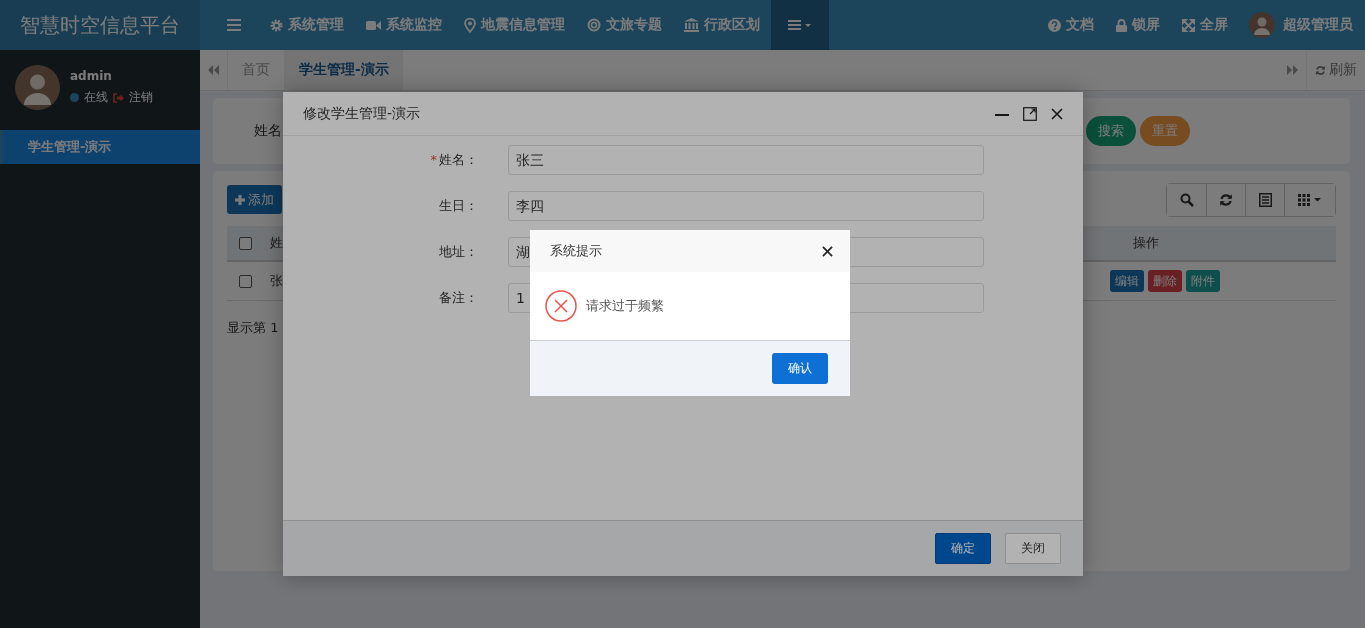 The width and height of the screenshot is (1365, 628). I want to click on close-button: 关闭, so click(1033, 548).